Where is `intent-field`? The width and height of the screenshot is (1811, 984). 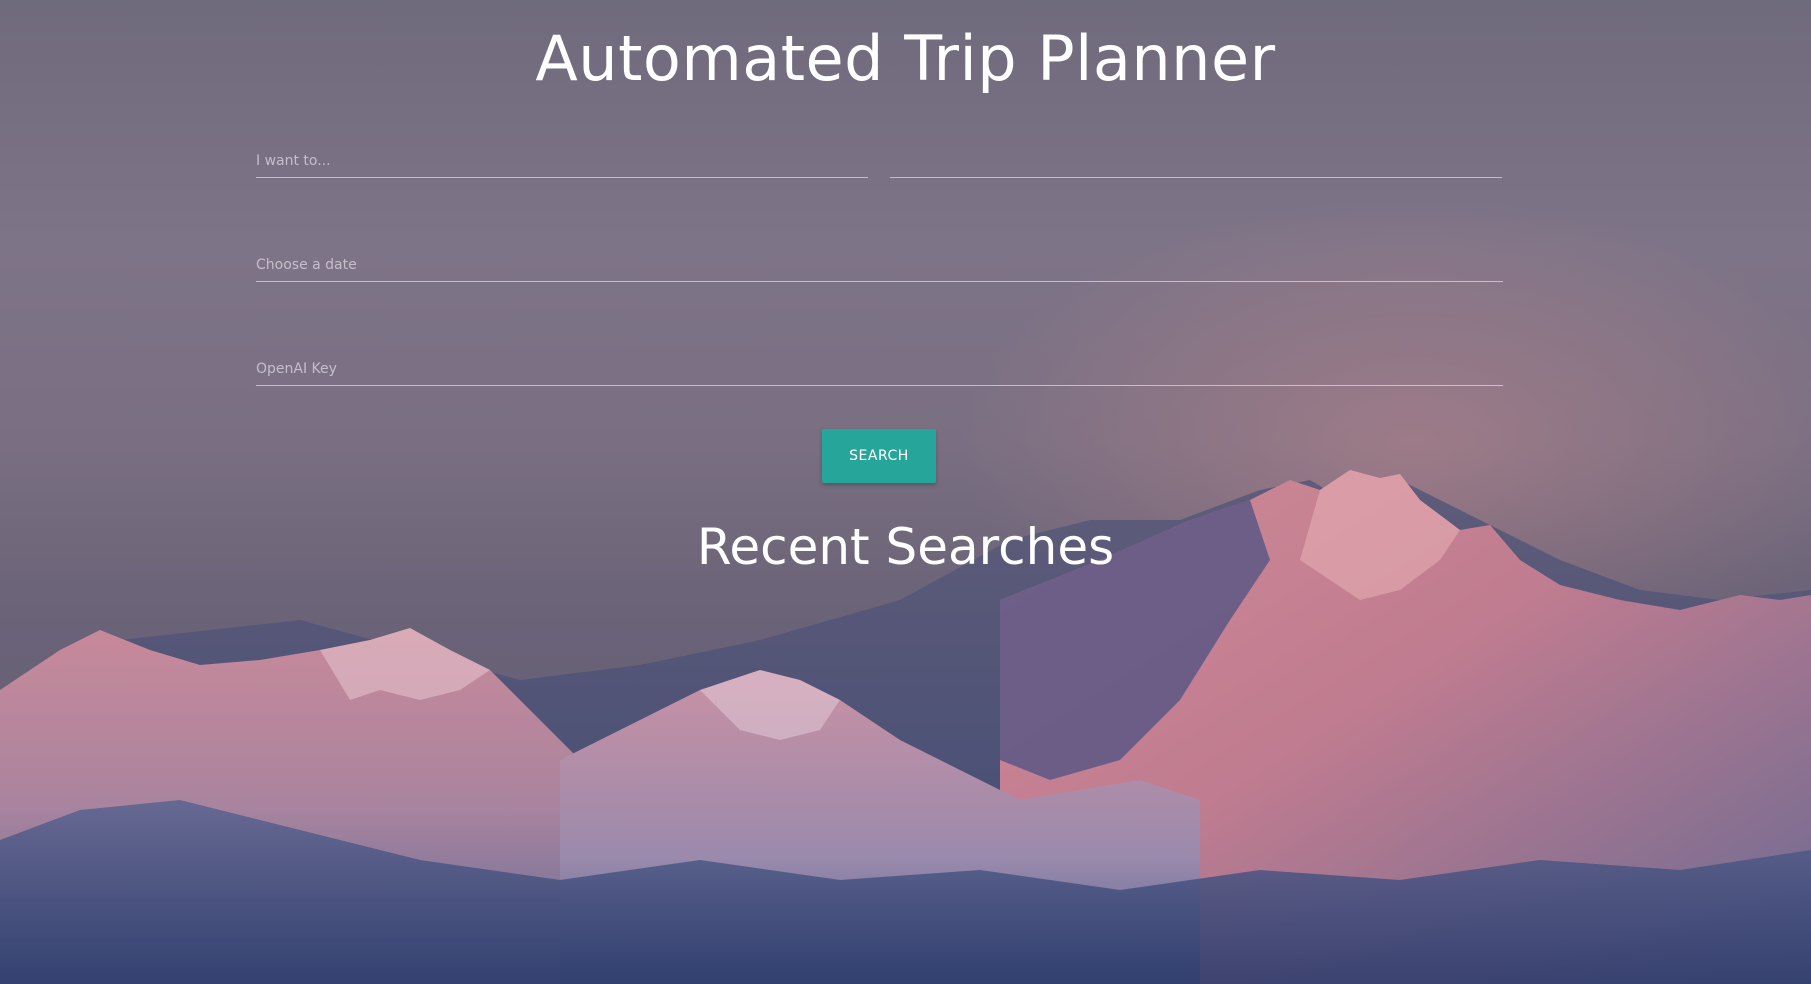 intent-field is located at coordinates (562, 155).